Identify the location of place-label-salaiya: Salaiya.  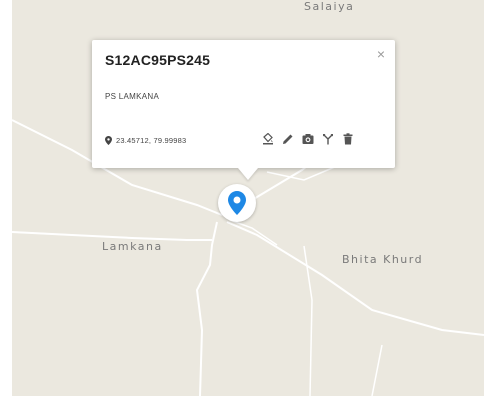
(329, 6).